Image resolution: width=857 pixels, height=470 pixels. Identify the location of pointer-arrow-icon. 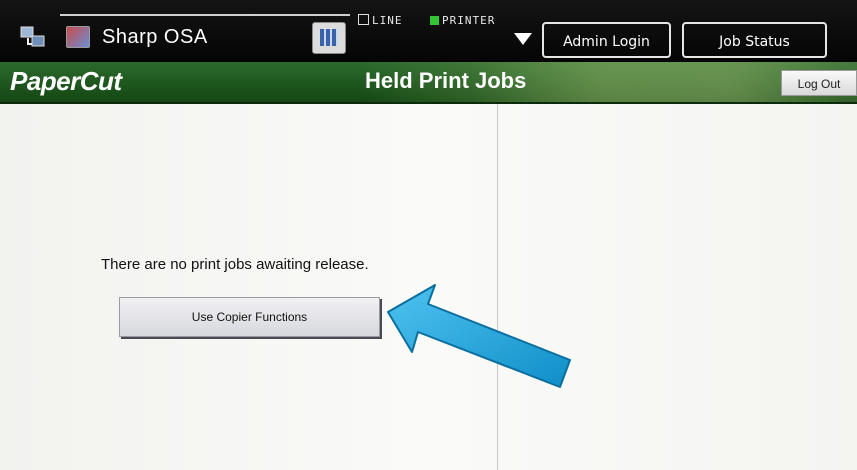
(479, 336).